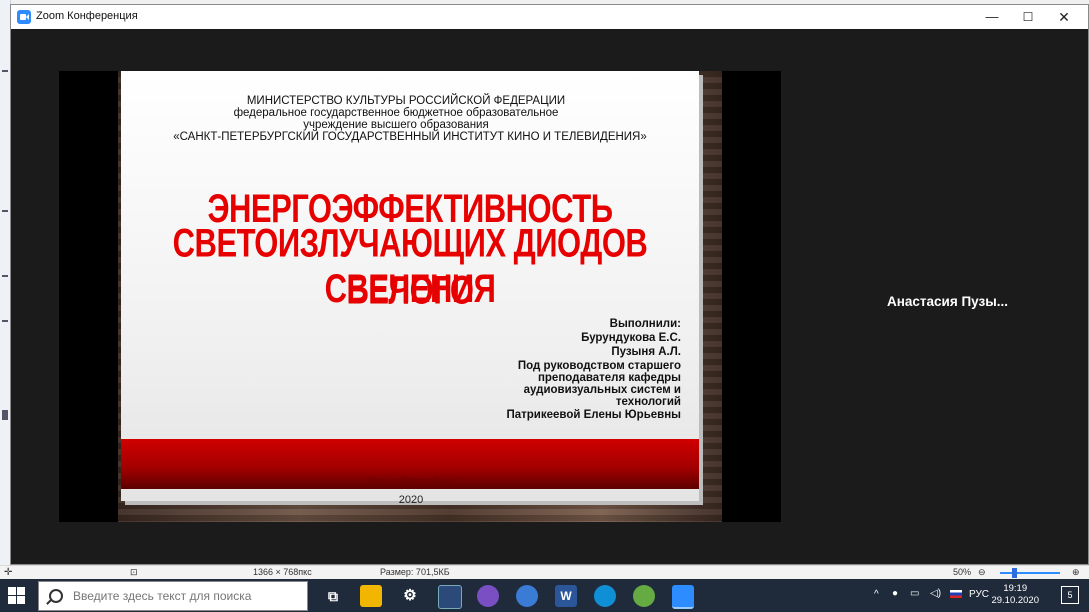 This screenshot has width=1089, height=612. What do you see at coordinates (56, 596) in the screenshot?
I see `search-icon` at bounding box center [56, 596].